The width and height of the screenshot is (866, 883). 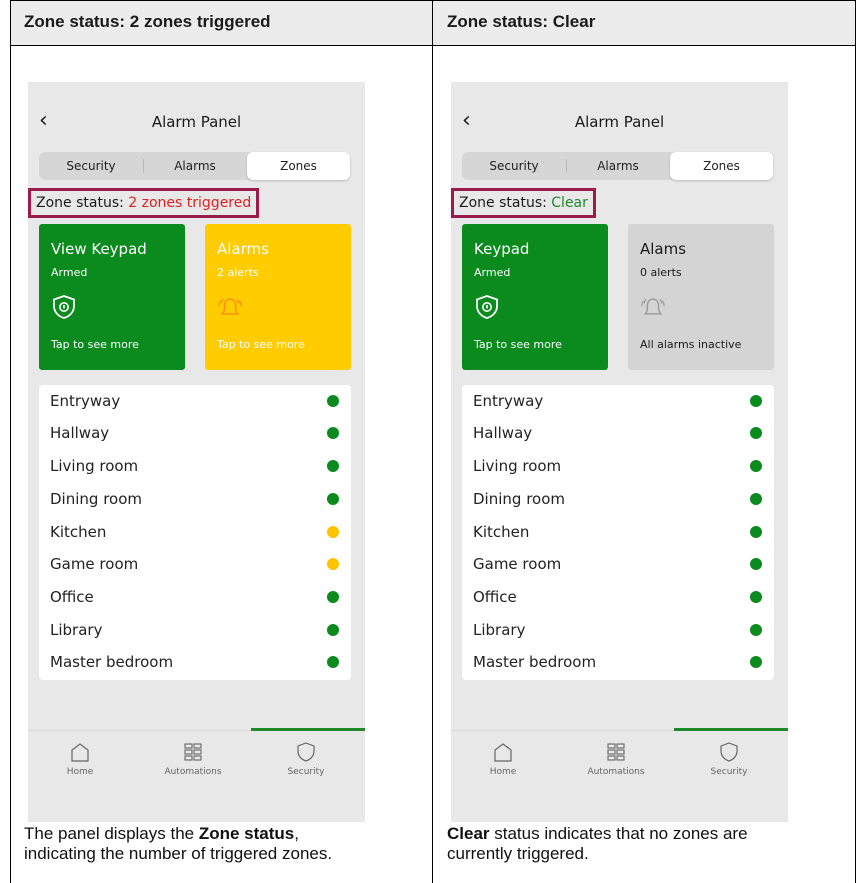 I want to click on zone-name: Office, so click(x=495, y=597).